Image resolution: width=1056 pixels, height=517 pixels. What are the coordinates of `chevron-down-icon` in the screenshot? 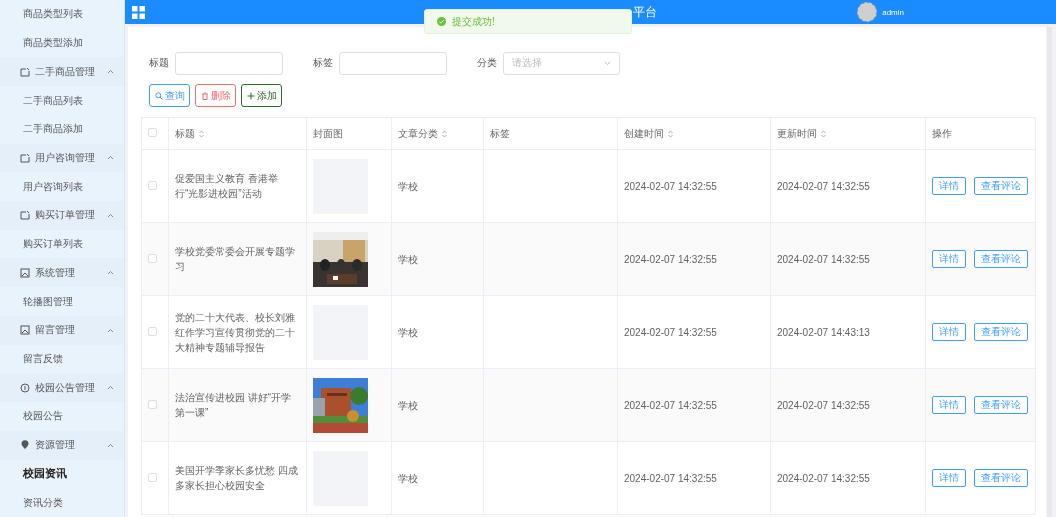 It's located at (607, 63).